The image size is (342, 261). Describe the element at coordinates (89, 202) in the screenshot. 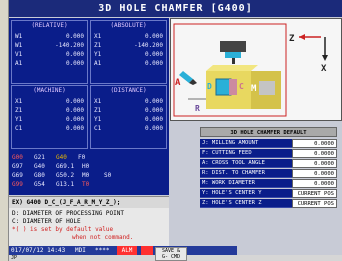

I see `command-input-line: EX) G400 D_C_(J_F_A_R_M_Y_Z_);` at that location.